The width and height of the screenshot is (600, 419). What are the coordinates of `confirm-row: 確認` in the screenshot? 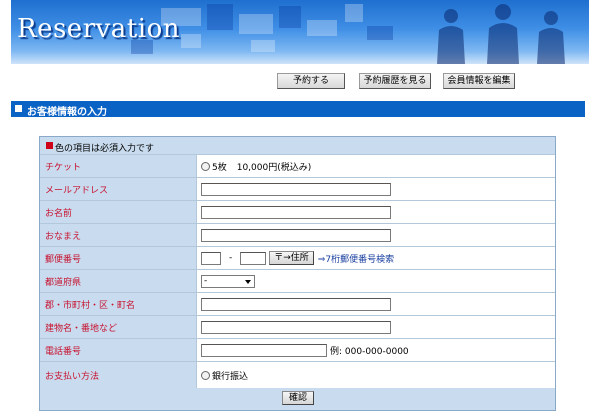 It's located at (297, 399).